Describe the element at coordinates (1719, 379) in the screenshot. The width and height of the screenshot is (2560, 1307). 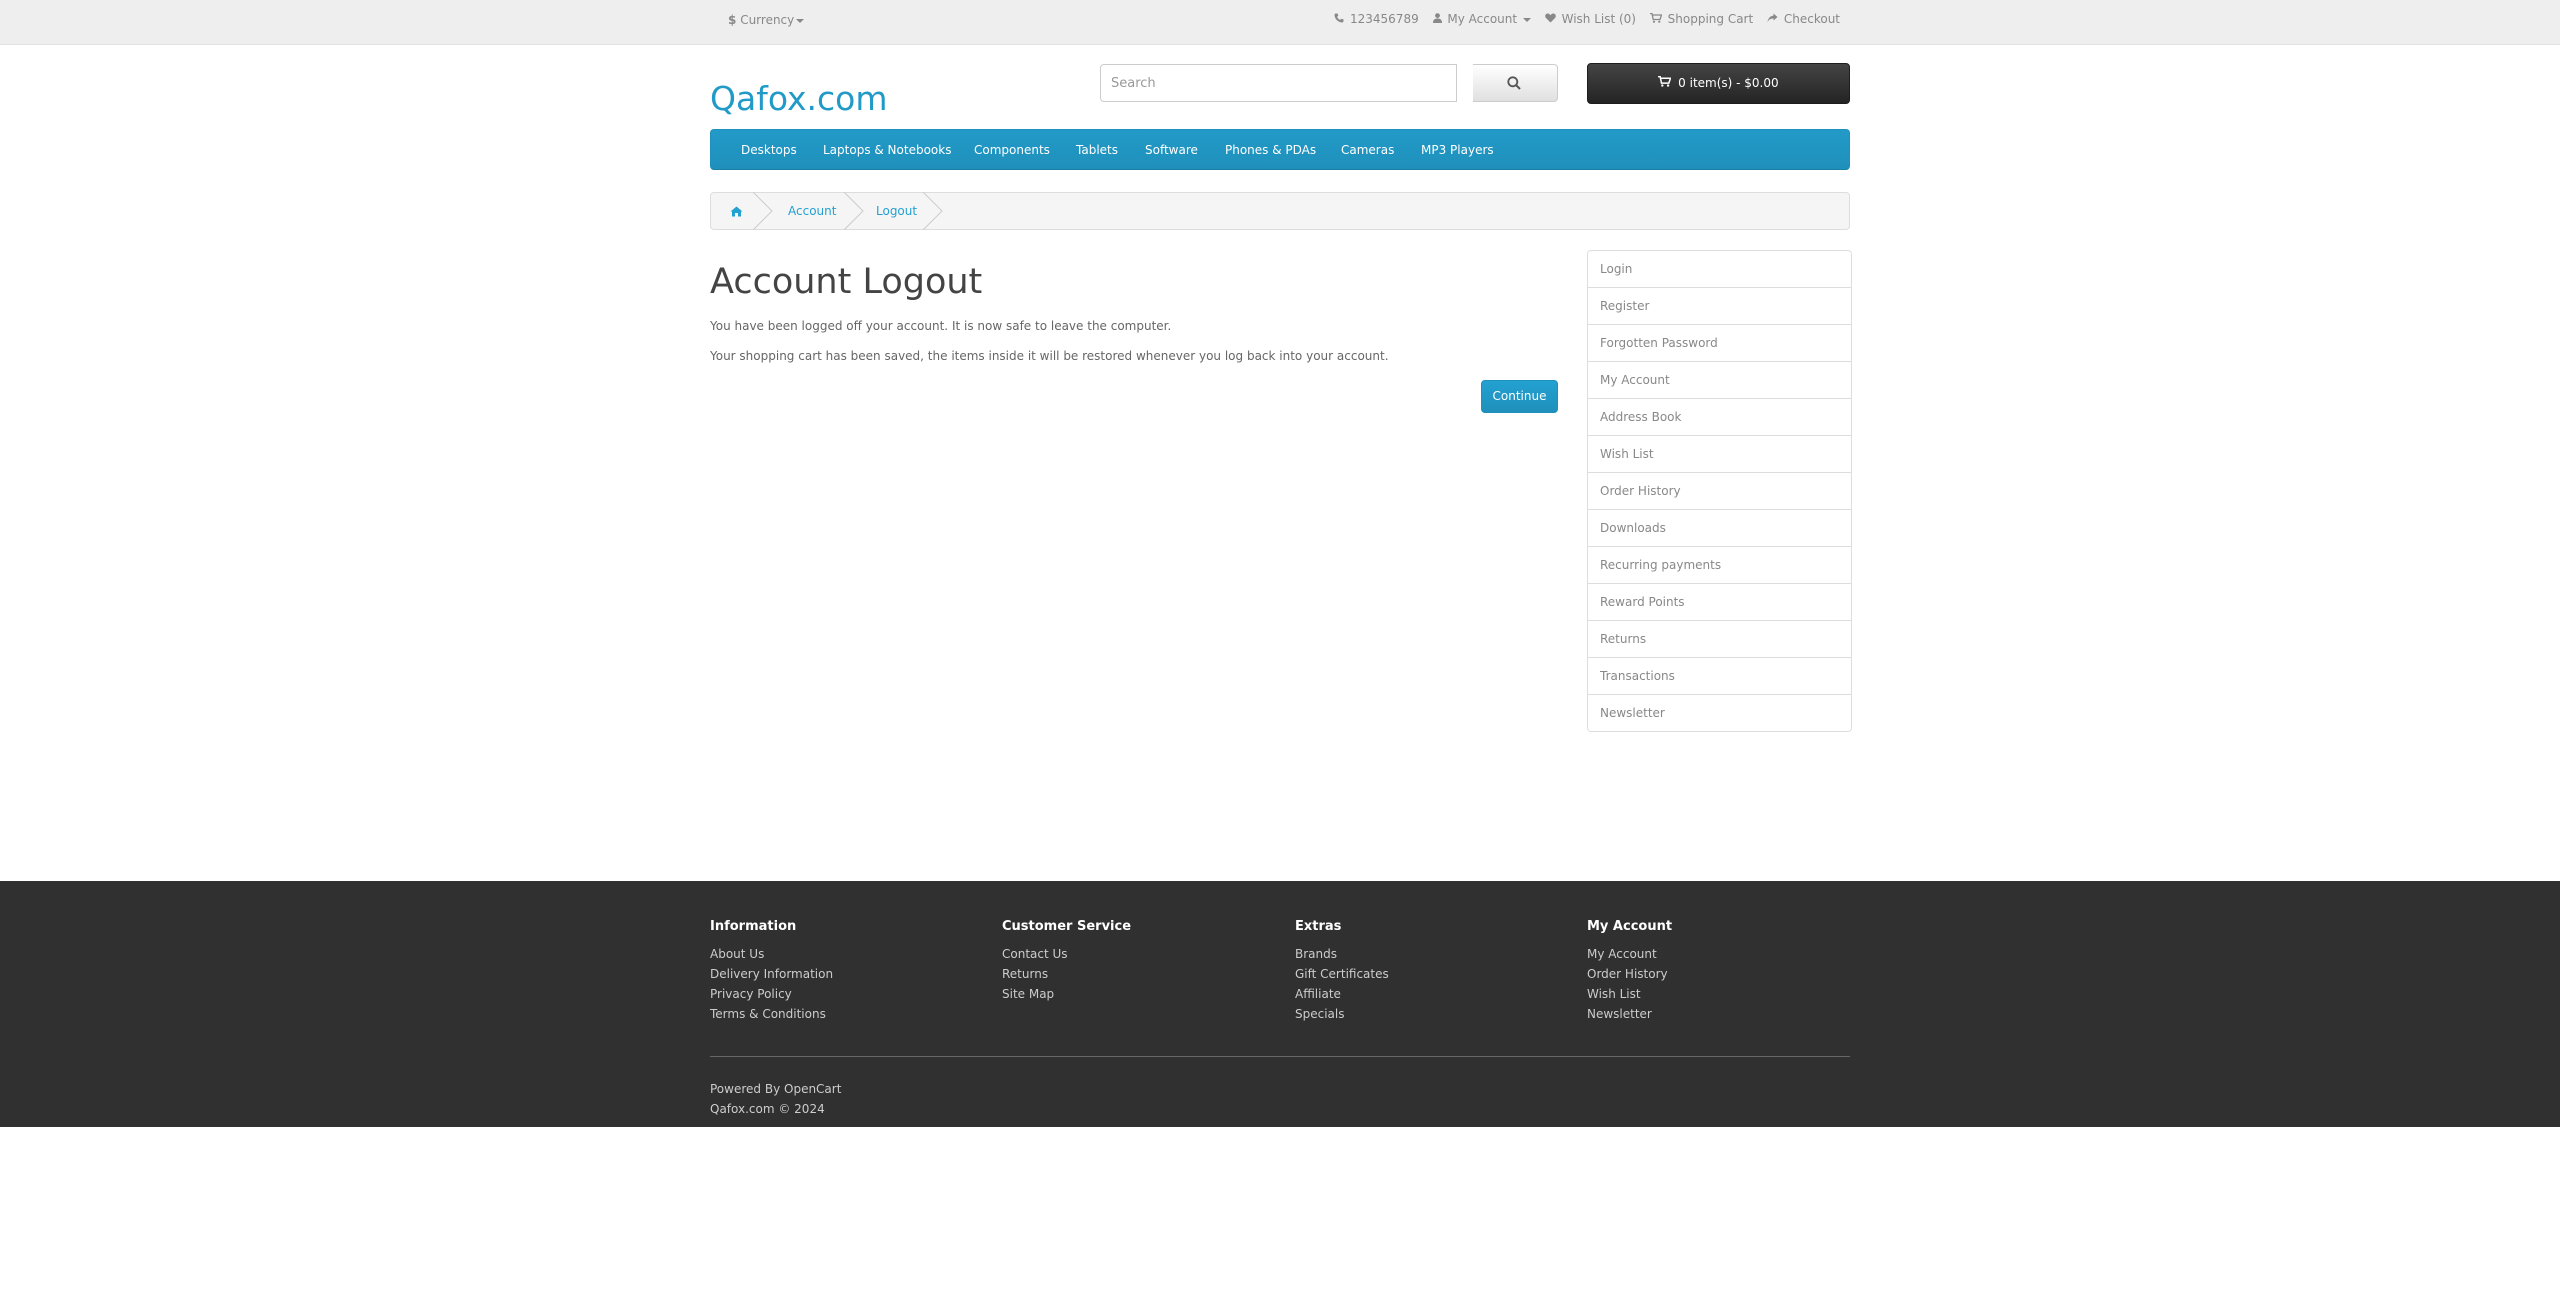
I see `sidebar-item-my-account: My Account` at that location.